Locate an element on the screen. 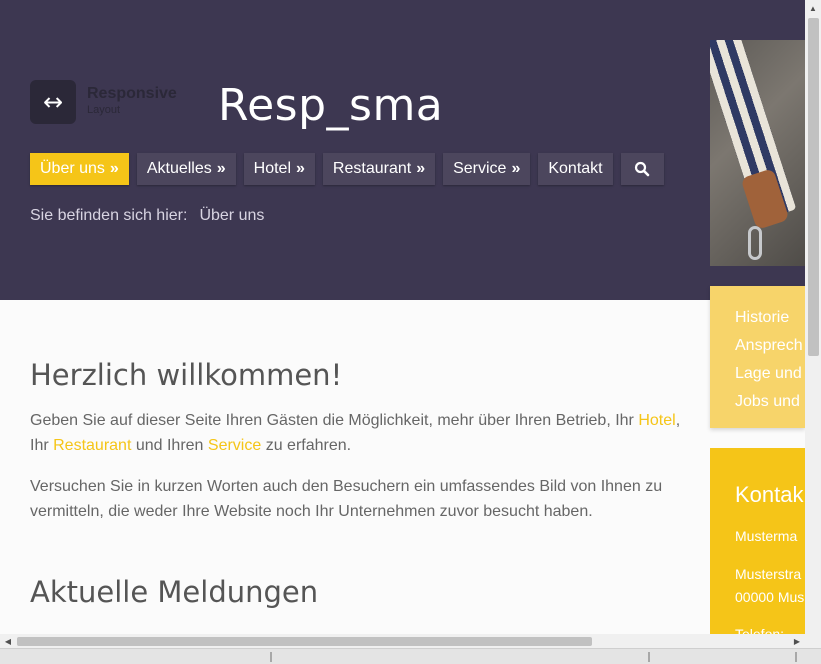 The height and width of the screenshot is (664, 821). intro-text-3: und Ihren is located at coordinates (169, 445).